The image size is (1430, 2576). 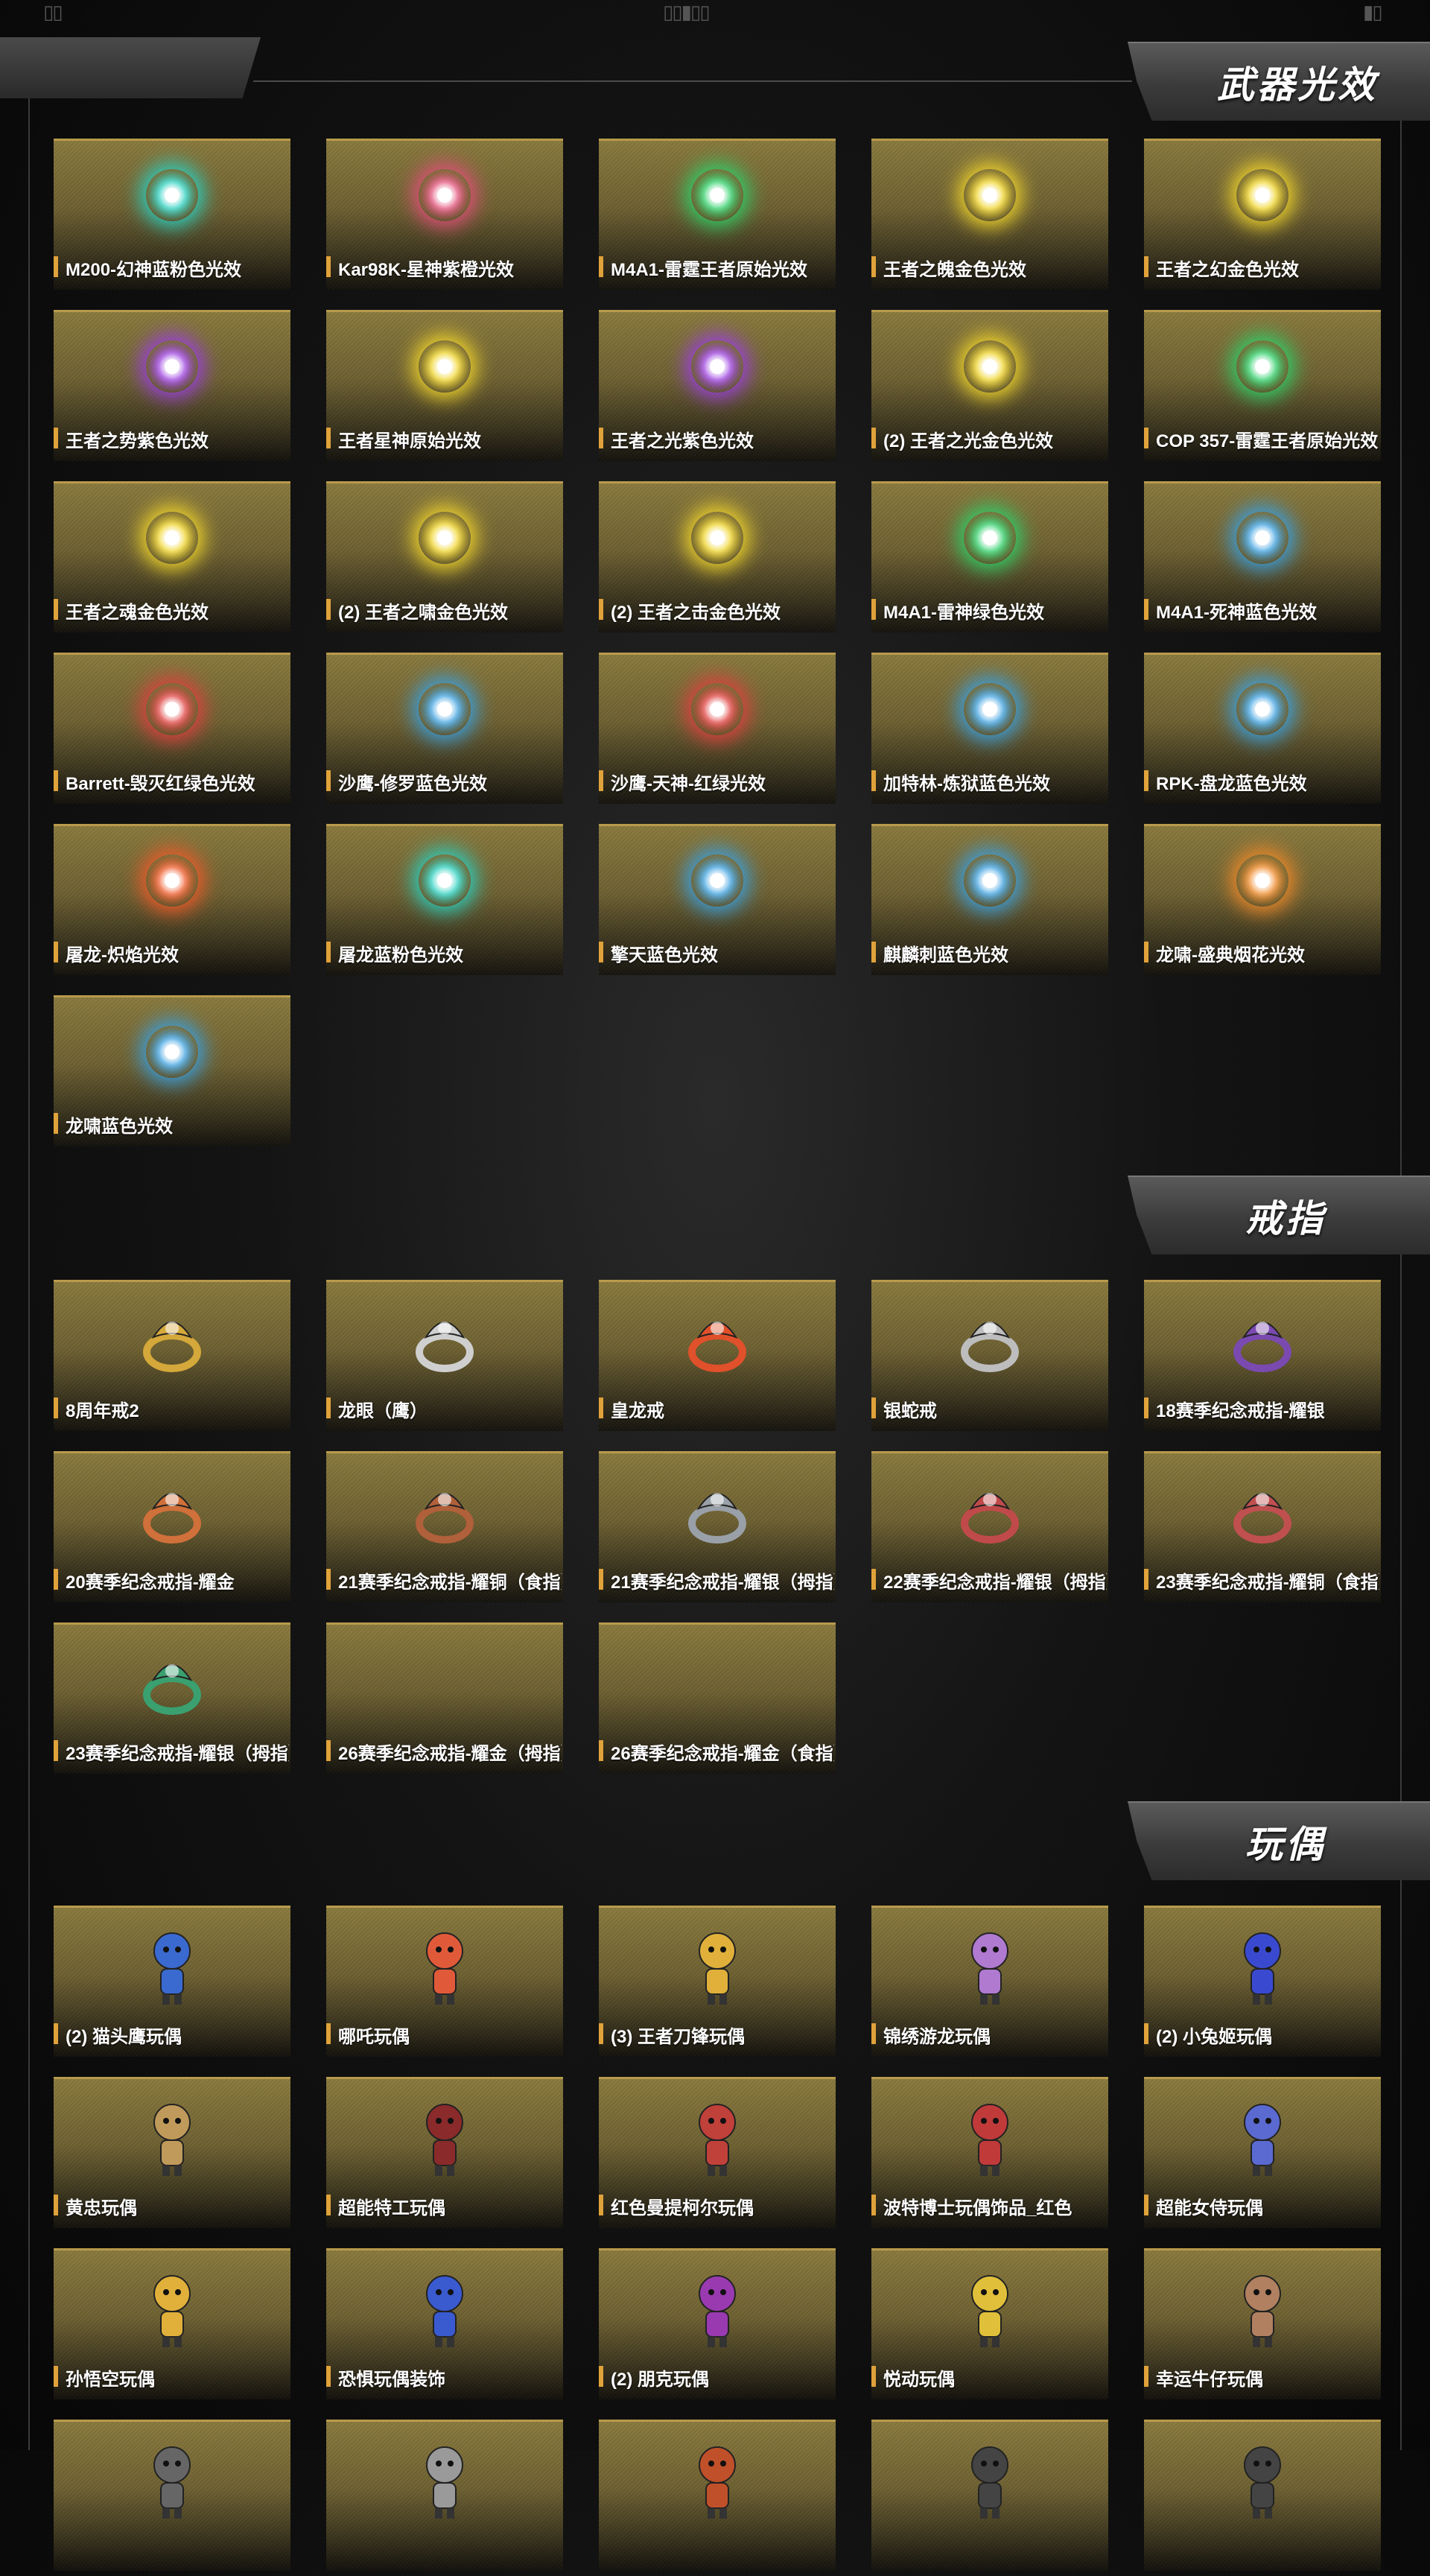 I want to click on item-card: RPK-盘龙蓝色光效, so click(x=1262, y=731).